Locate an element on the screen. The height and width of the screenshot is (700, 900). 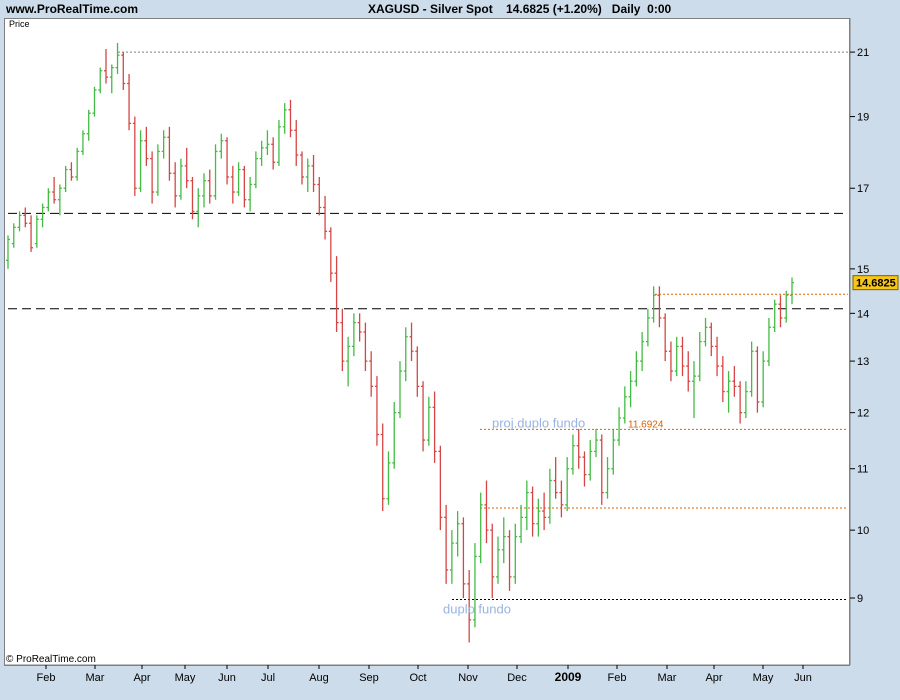
y-tick-label: 10 is located at coordinates (863, 531).